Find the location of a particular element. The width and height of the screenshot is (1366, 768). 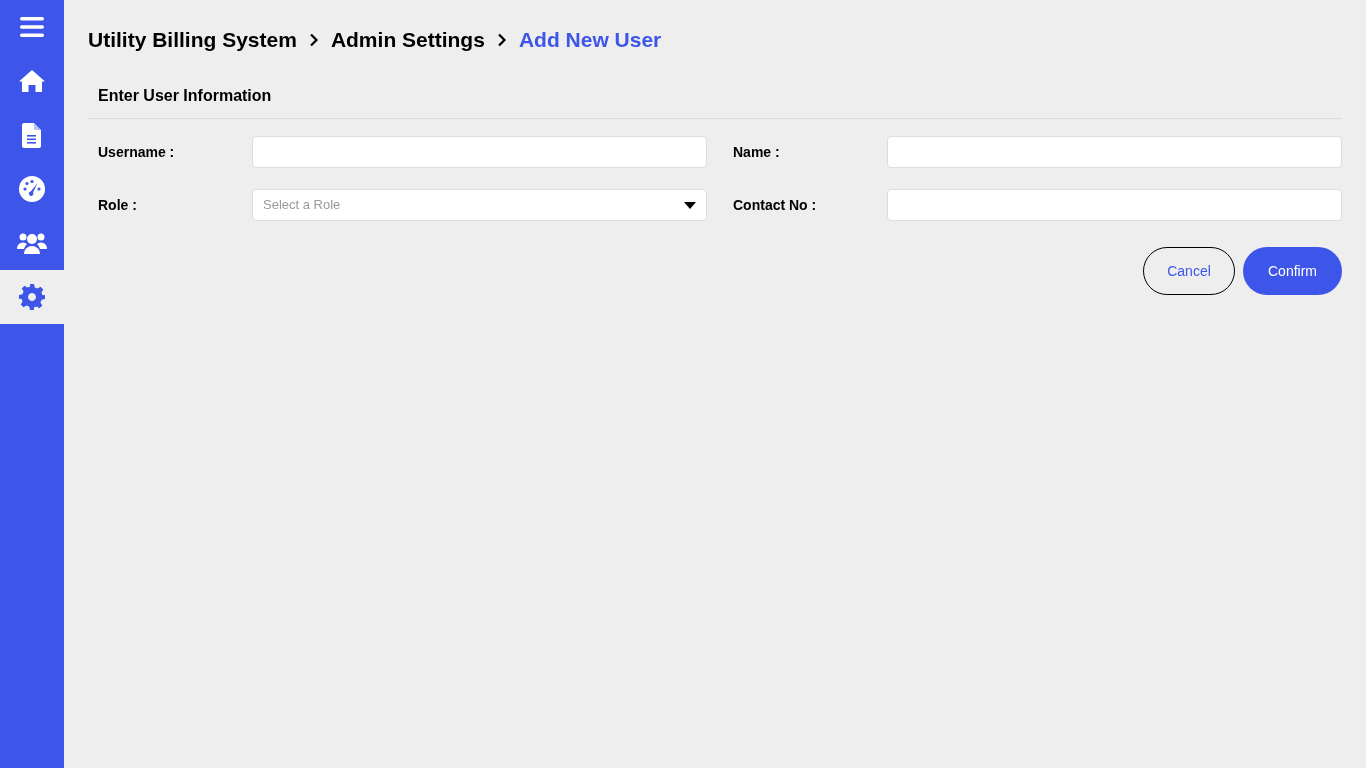

section-title: Enter User Information is located at coordinates (185, 95).